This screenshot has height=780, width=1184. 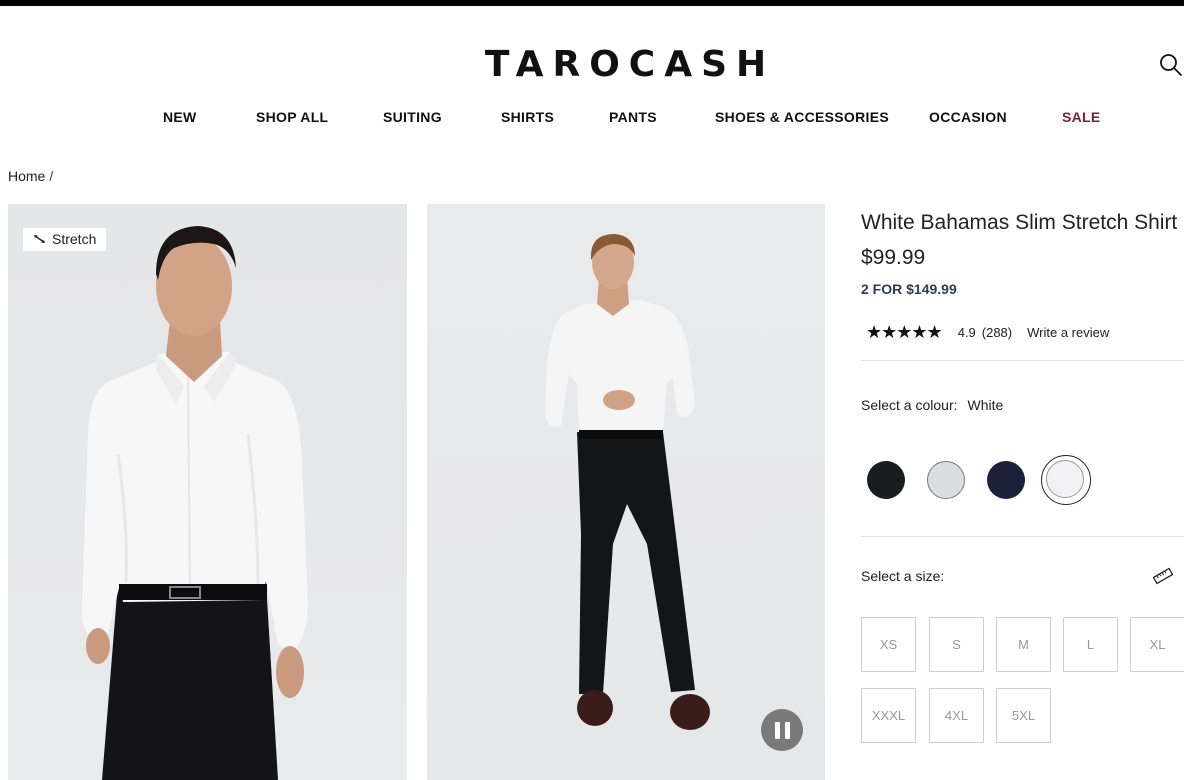 What do you see at coordinates (1023, 715) in the screenshot?
I see `size-option-5xl: 5XL` at bounding box center [1023, 715].